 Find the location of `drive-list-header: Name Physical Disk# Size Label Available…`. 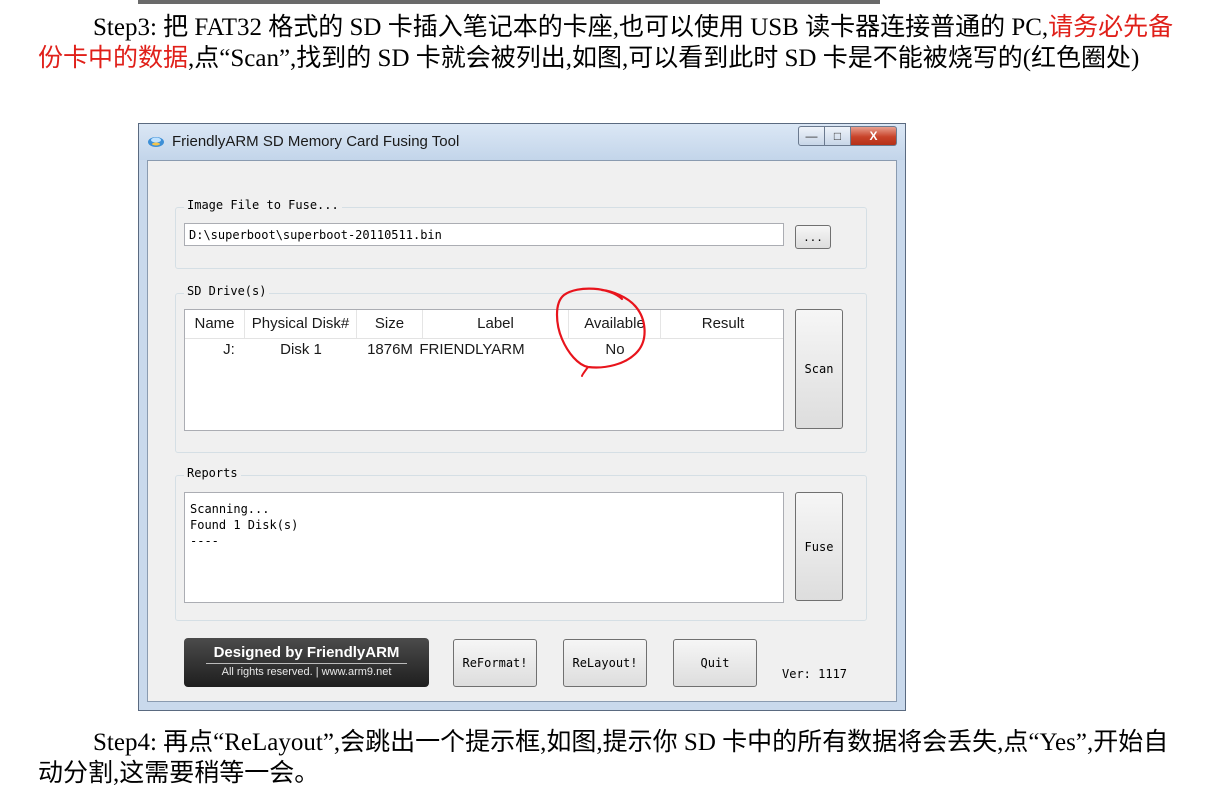

drive-list-header: Name Physical Disk# Size Label Available… is located at coordinates (484, 324).